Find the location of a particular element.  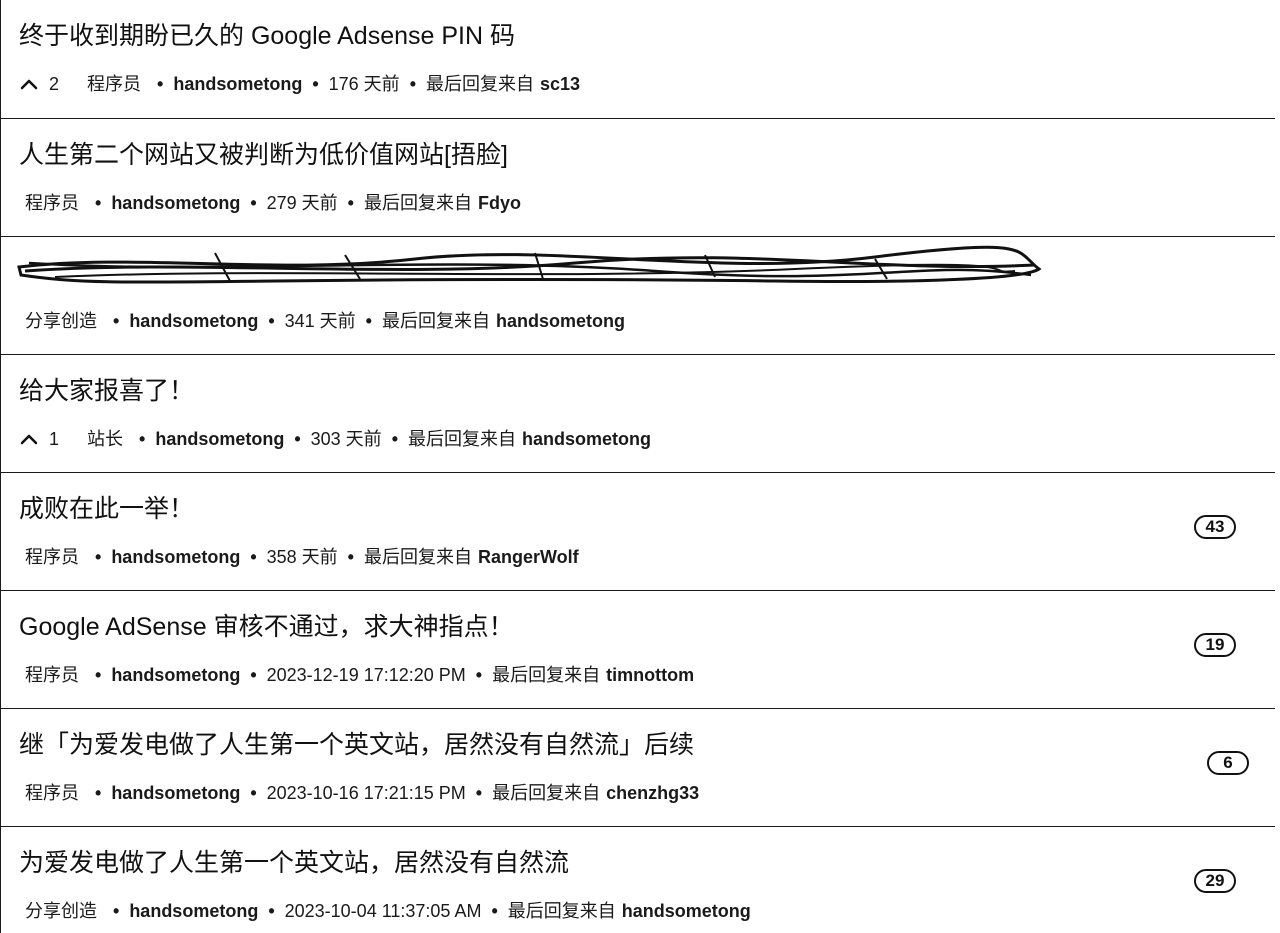

last-reply-user-link: chenzhg33 is located at coordinates (652, 793).